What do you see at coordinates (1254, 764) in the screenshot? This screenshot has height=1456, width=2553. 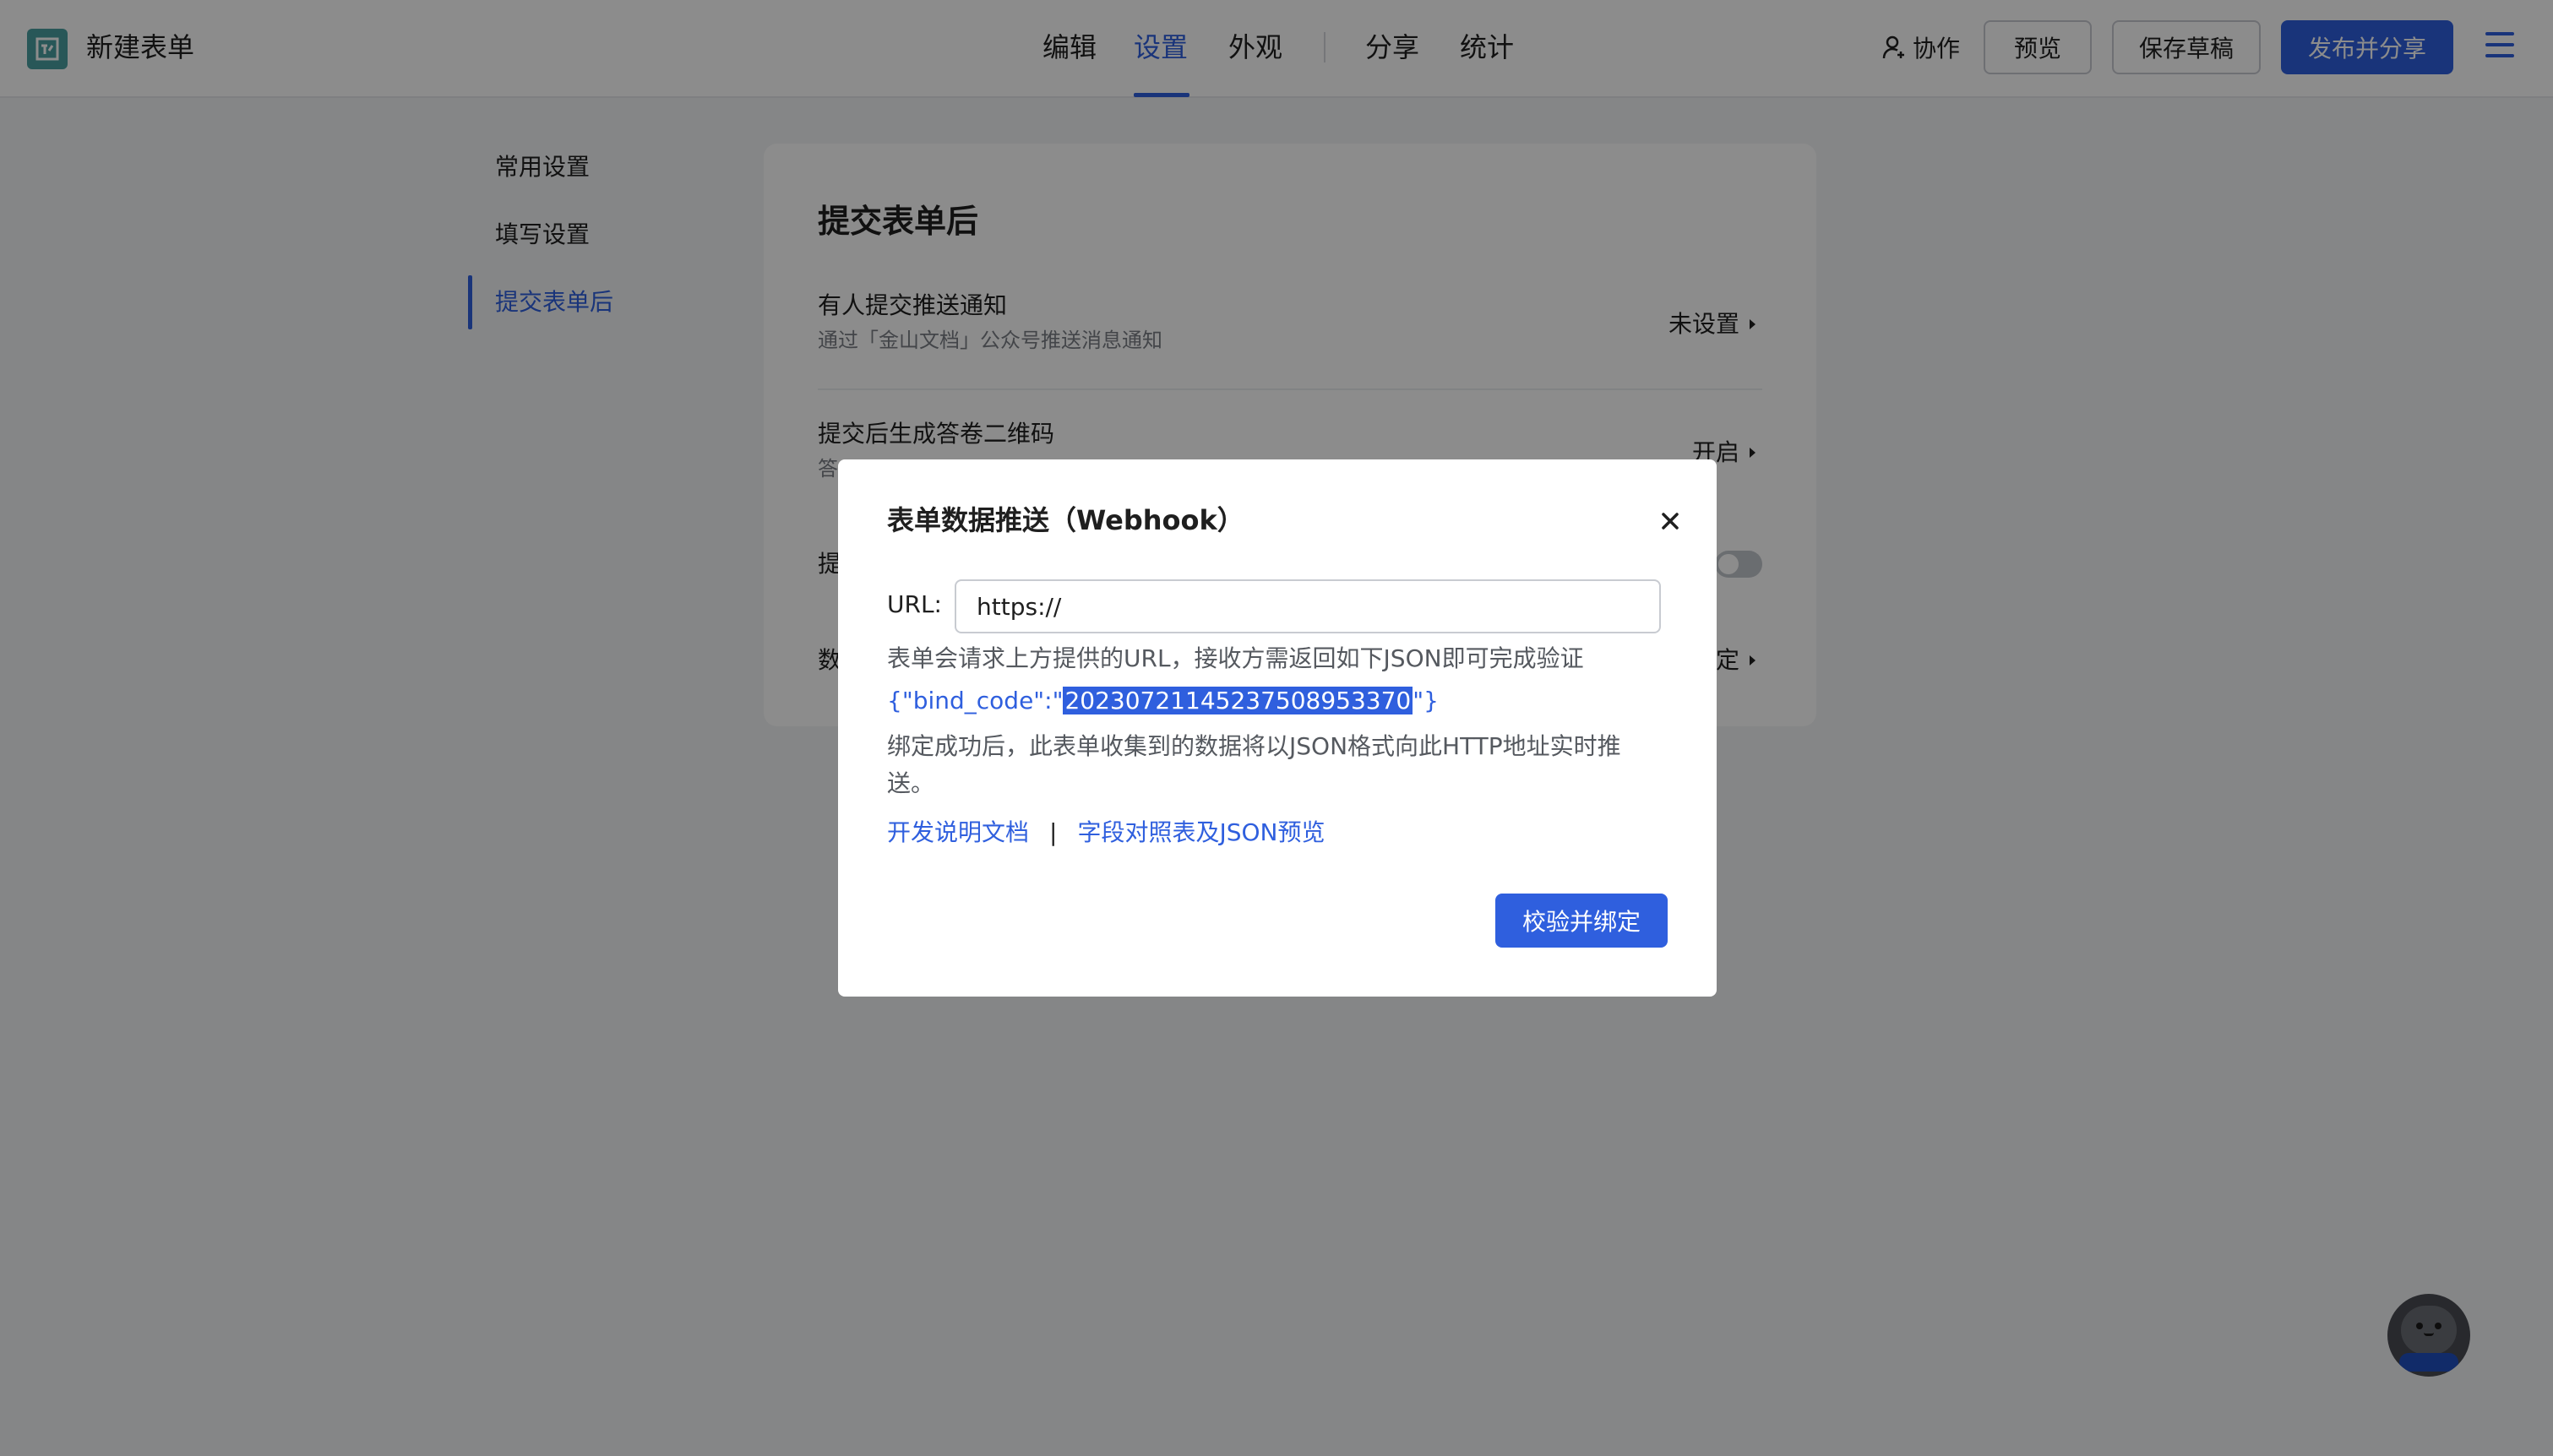 I see `bind-success-description: 绑定成功后，此表单收集到的数据将以JSON格式向此HTTP地址实时推送。` at bounding box center [1254, 764].